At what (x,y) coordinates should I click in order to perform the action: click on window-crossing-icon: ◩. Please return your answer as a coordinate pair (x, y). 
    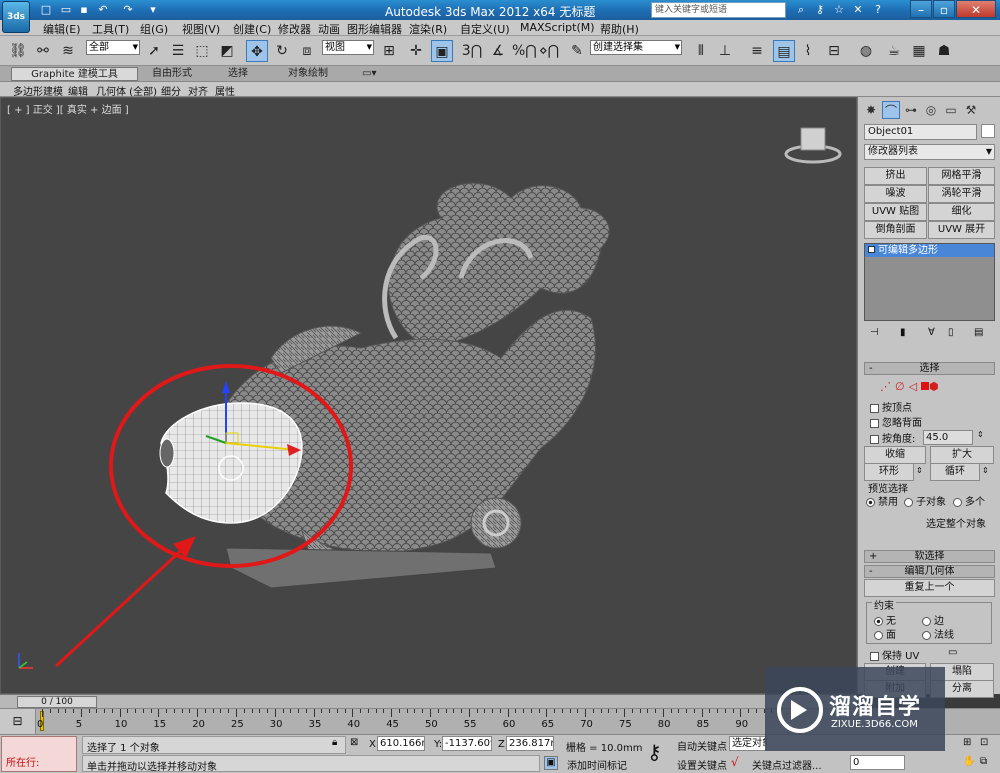
    Looking at the image, I should click on (227, 51).